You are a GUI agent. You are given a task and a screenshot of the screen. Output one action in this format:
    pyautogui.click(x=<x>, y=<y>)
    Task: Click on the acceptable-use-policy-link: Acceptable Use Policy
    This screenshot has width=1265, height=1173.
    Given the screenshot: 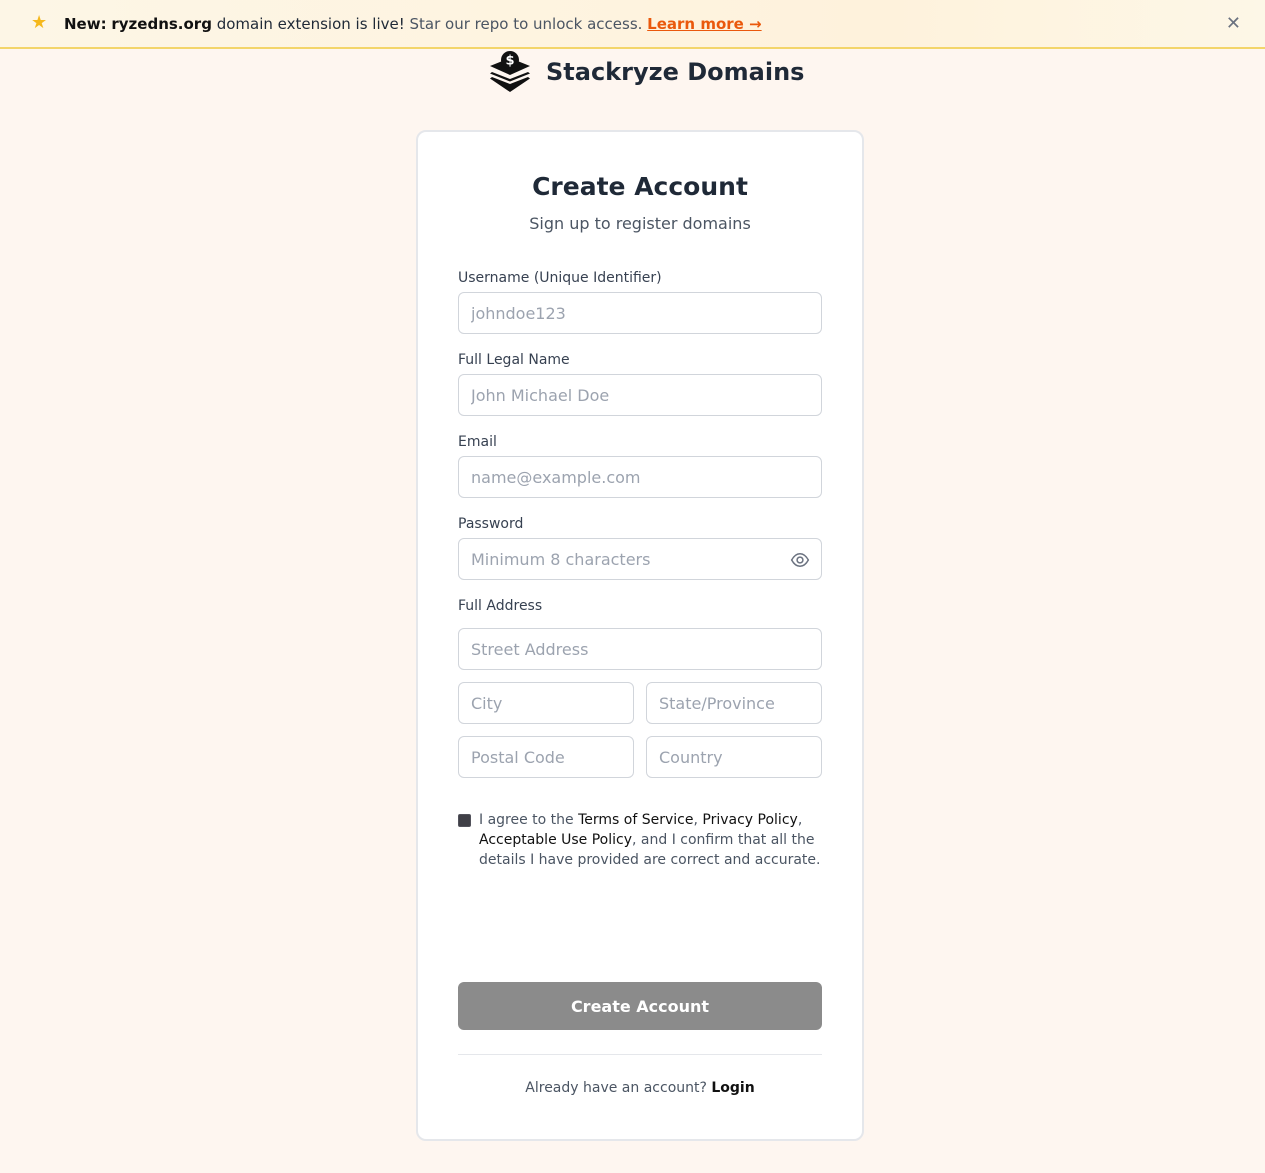 What is the action you would take?
    pyautogui.click(x=555, y=840)
    